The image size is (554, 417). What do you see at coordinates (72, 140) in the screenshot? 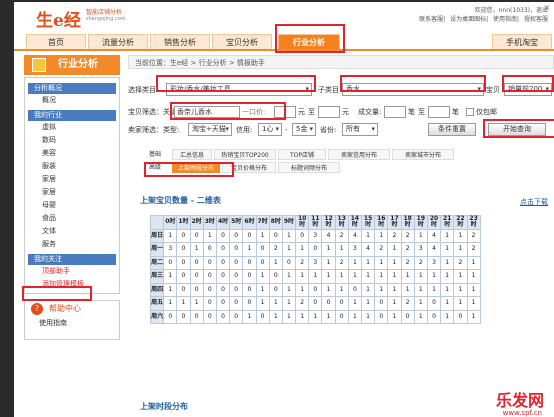
I see `sidebar-item-digital: 数码` at bounding box center [72, 140].